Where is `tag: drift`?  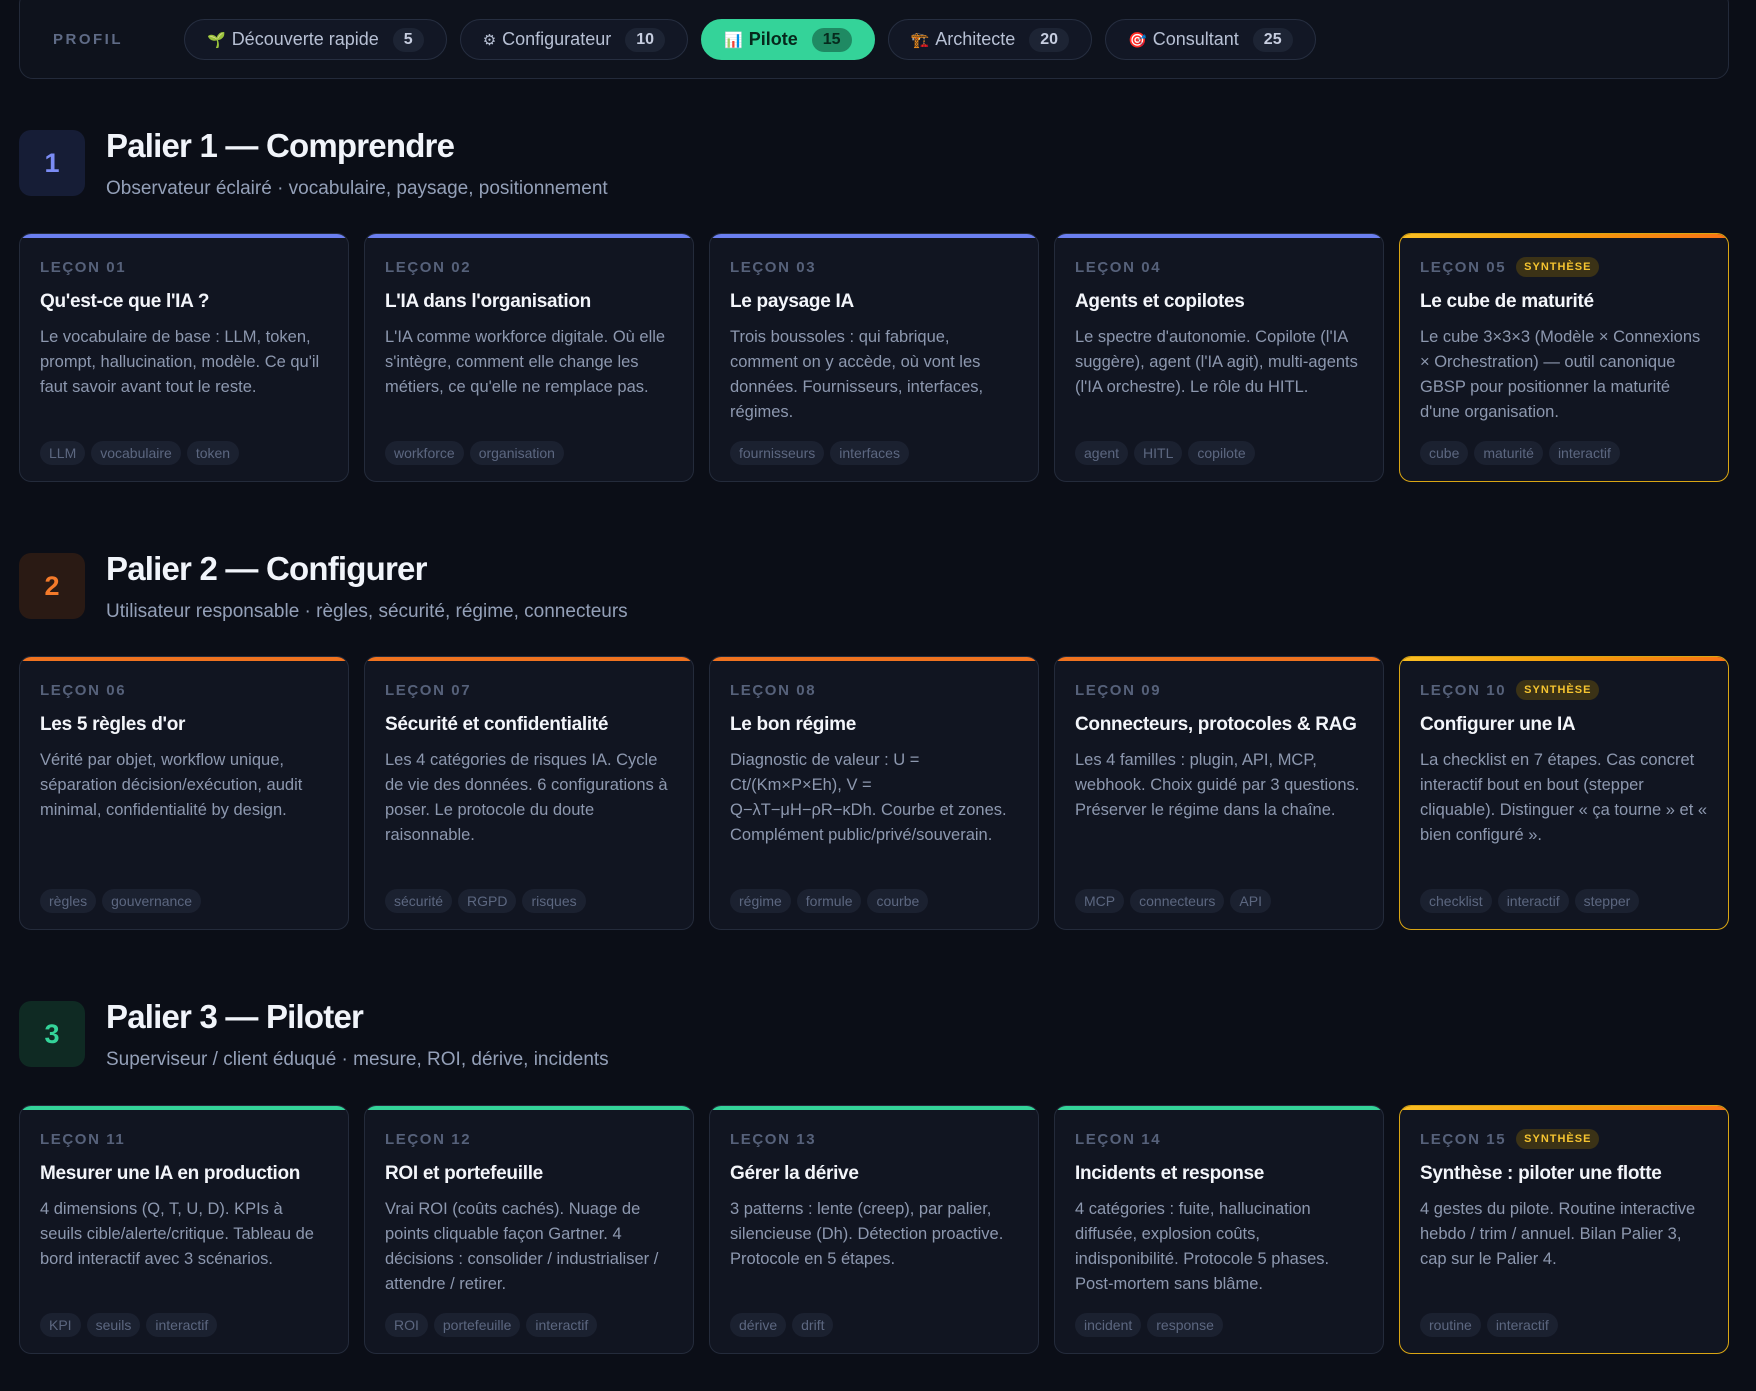
tag: drift is located at coordinates (813, 1325).